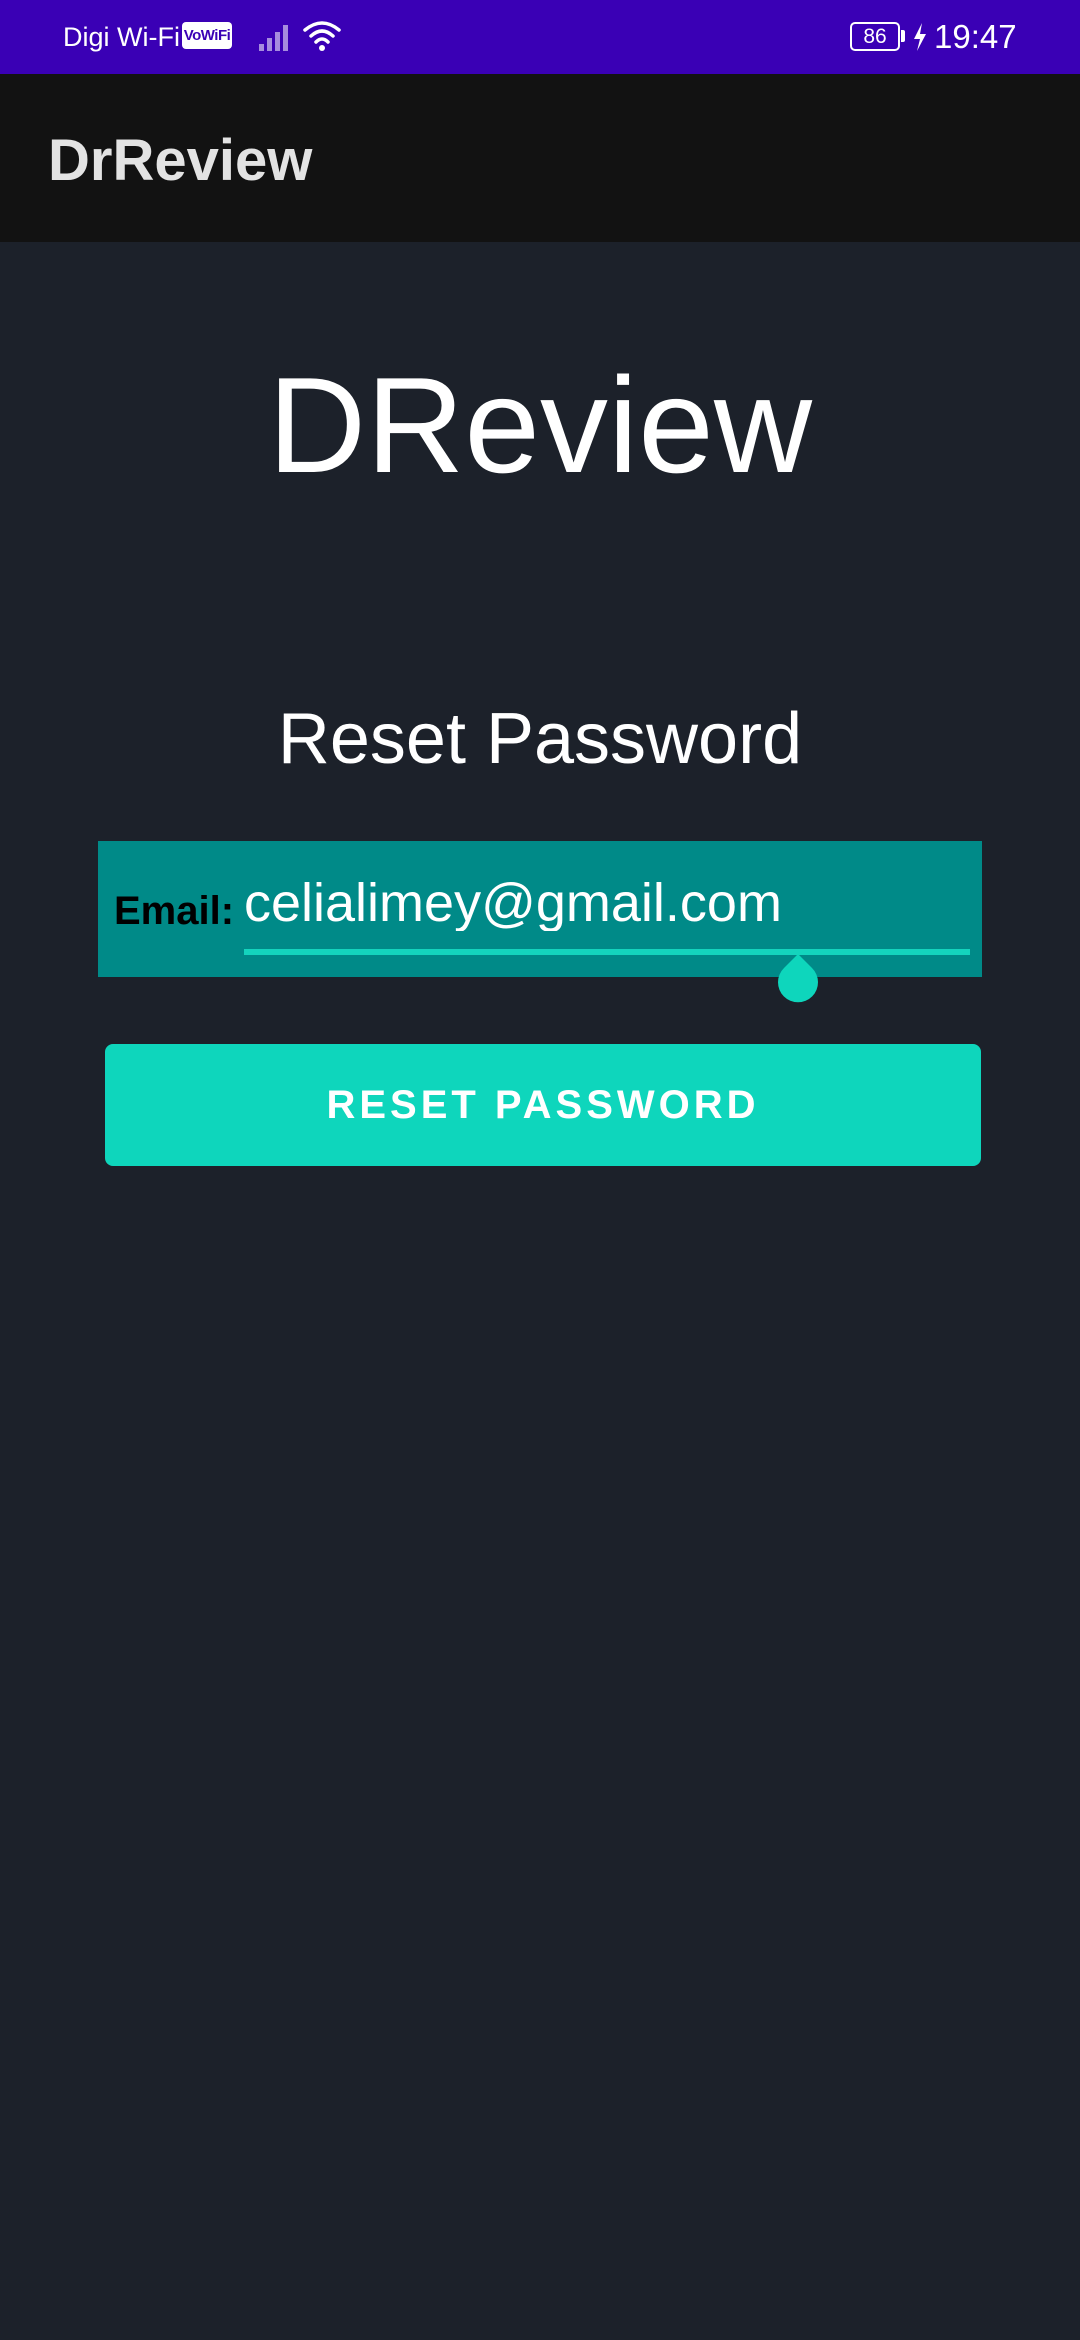 The width and height of the screenshot is (1080, 2340). I want to click on reset-password-button: RESET PASSWORD, so click(543, 1105).